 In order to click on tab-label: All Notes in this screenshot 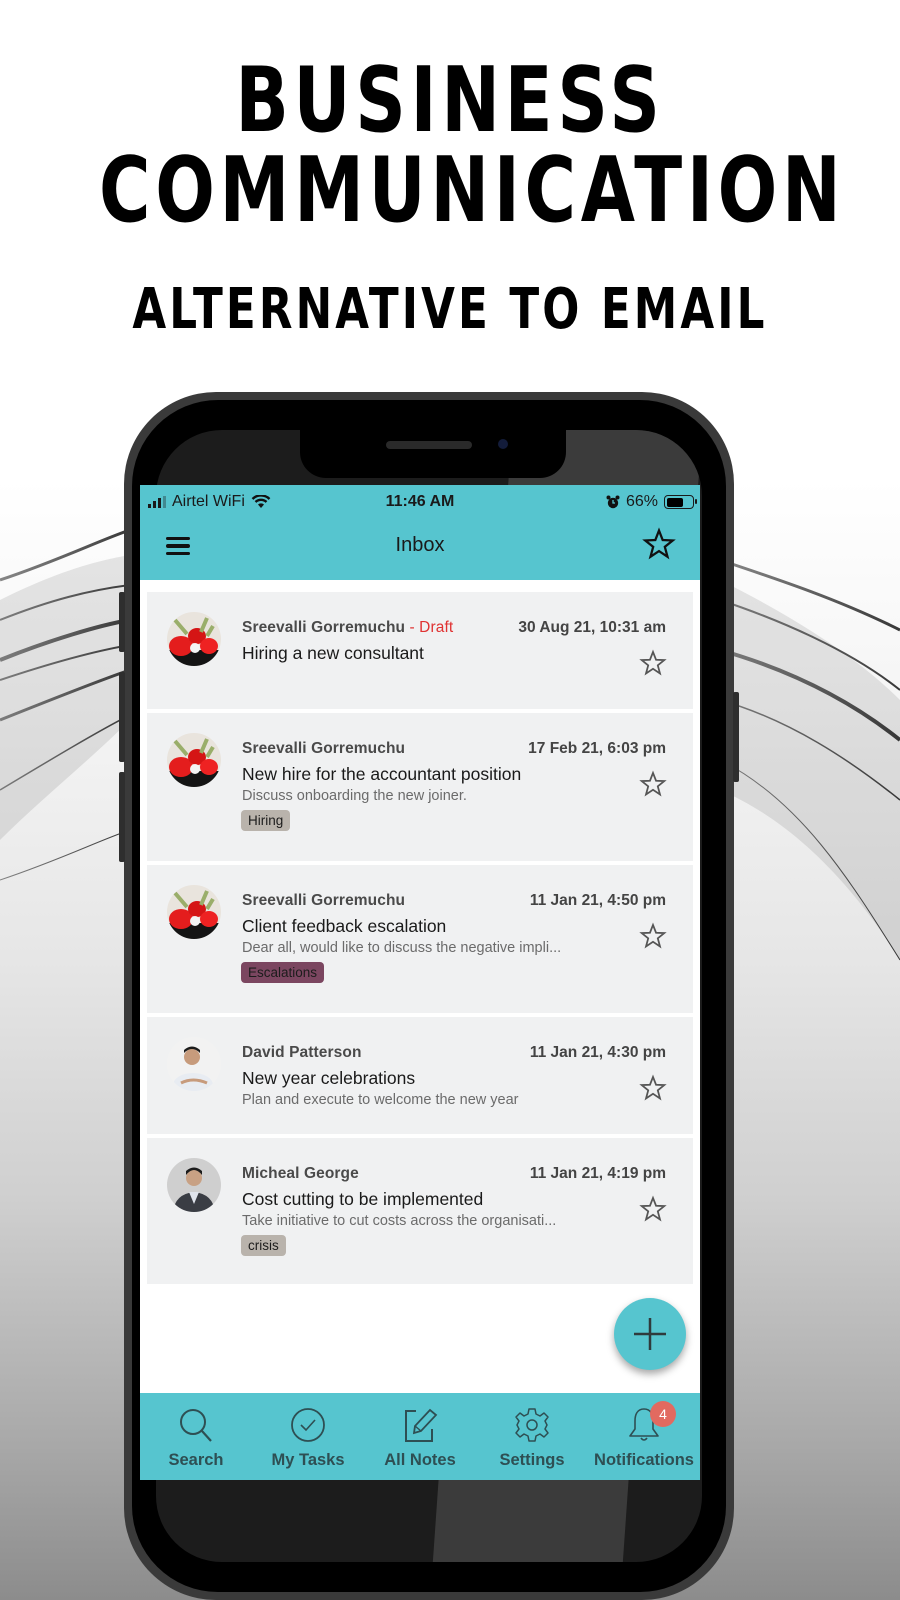, I will do `click(420, 1460)`.